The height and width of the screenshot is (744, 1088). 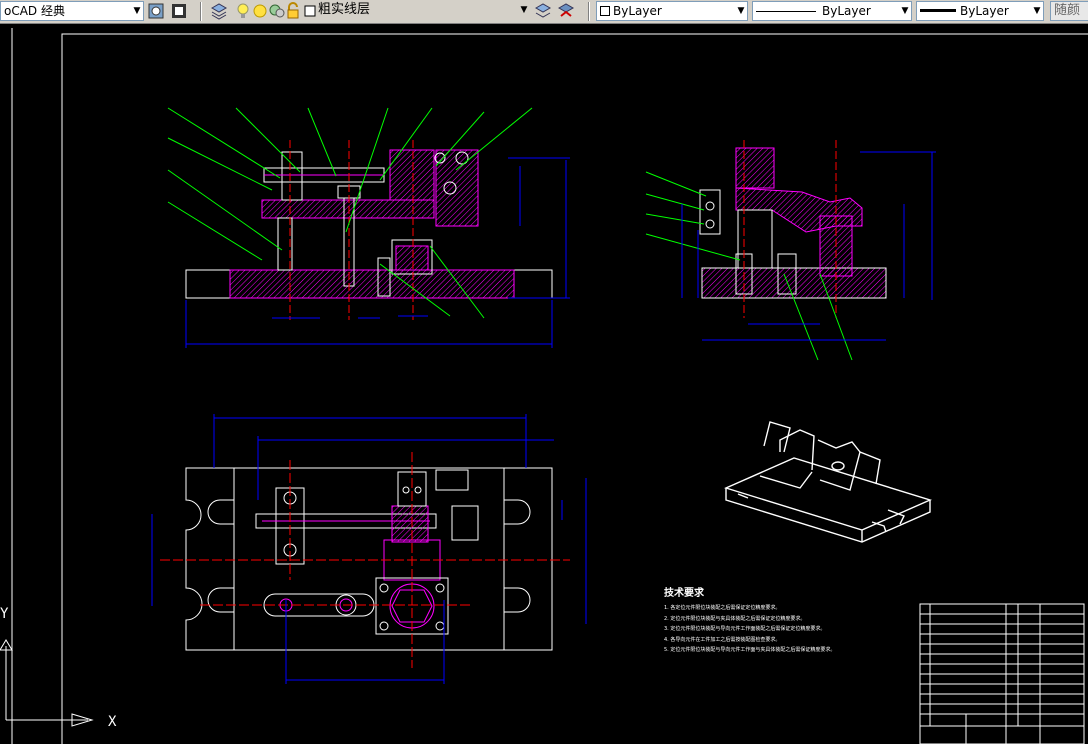 I want to click on plotstyle-value: 随颜, so click(x=1067, y=10).